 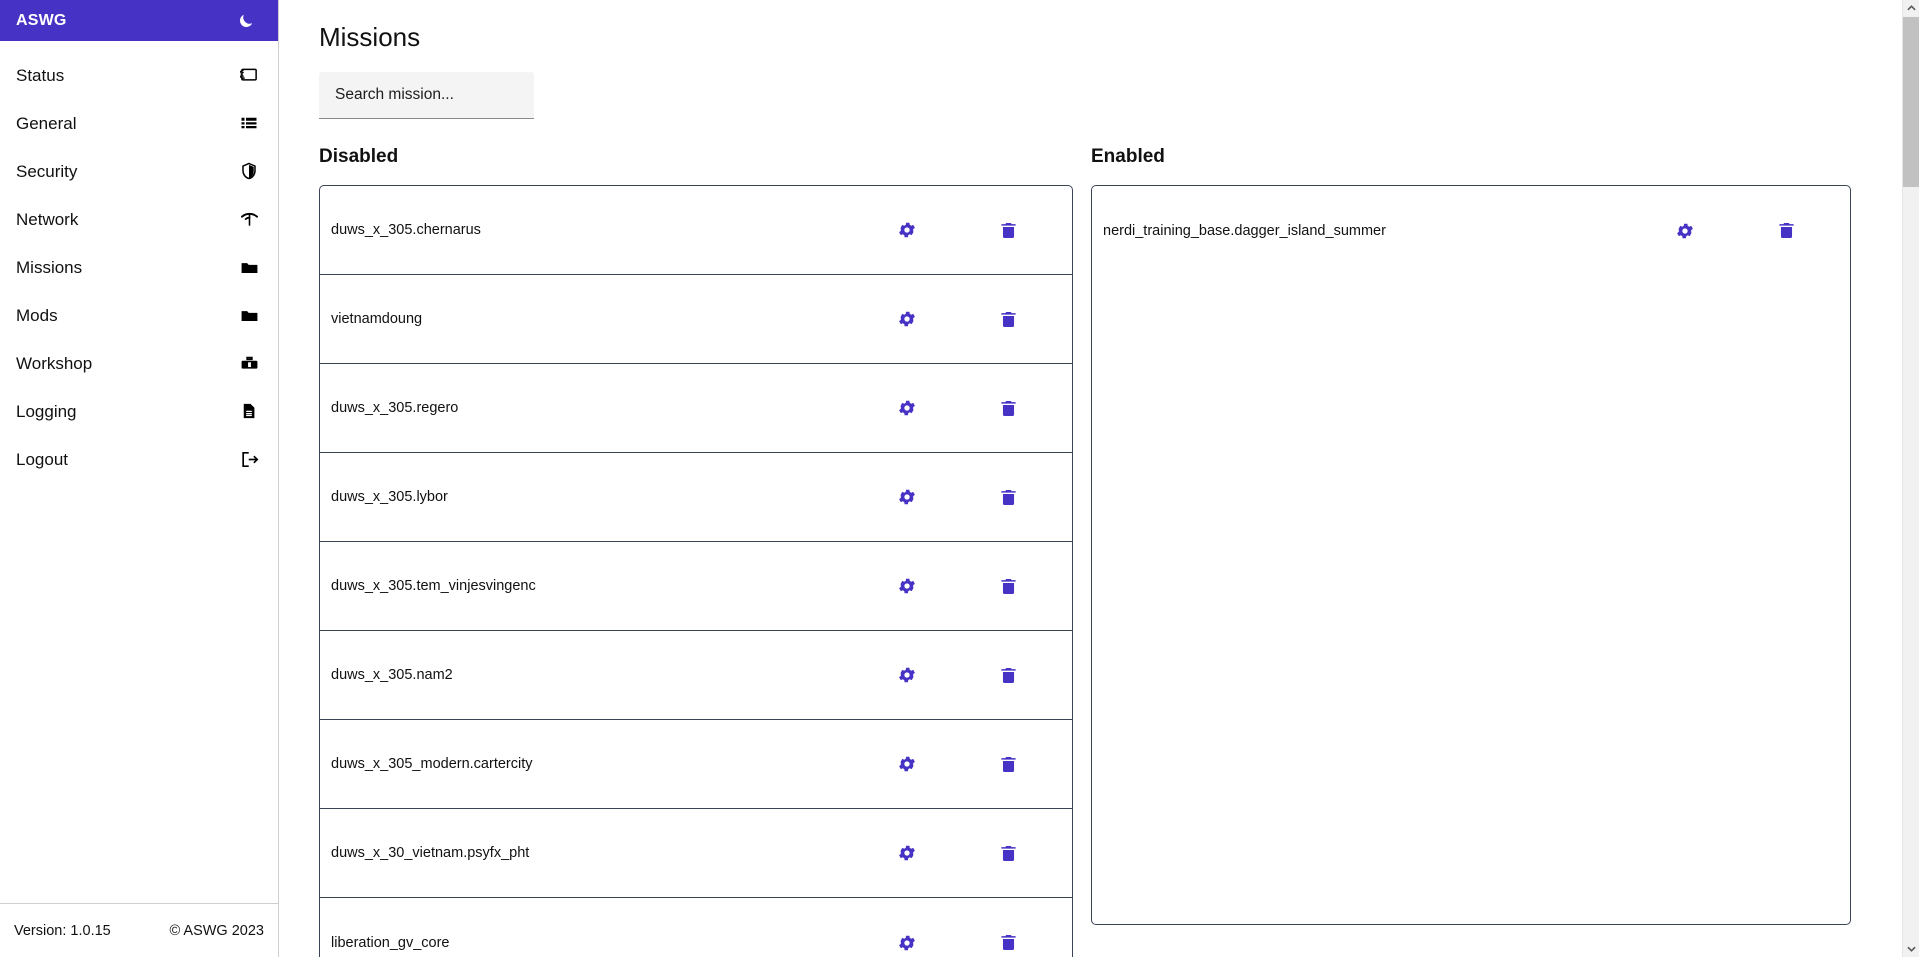 I want to click on search-input, so click(x=426, y=96).